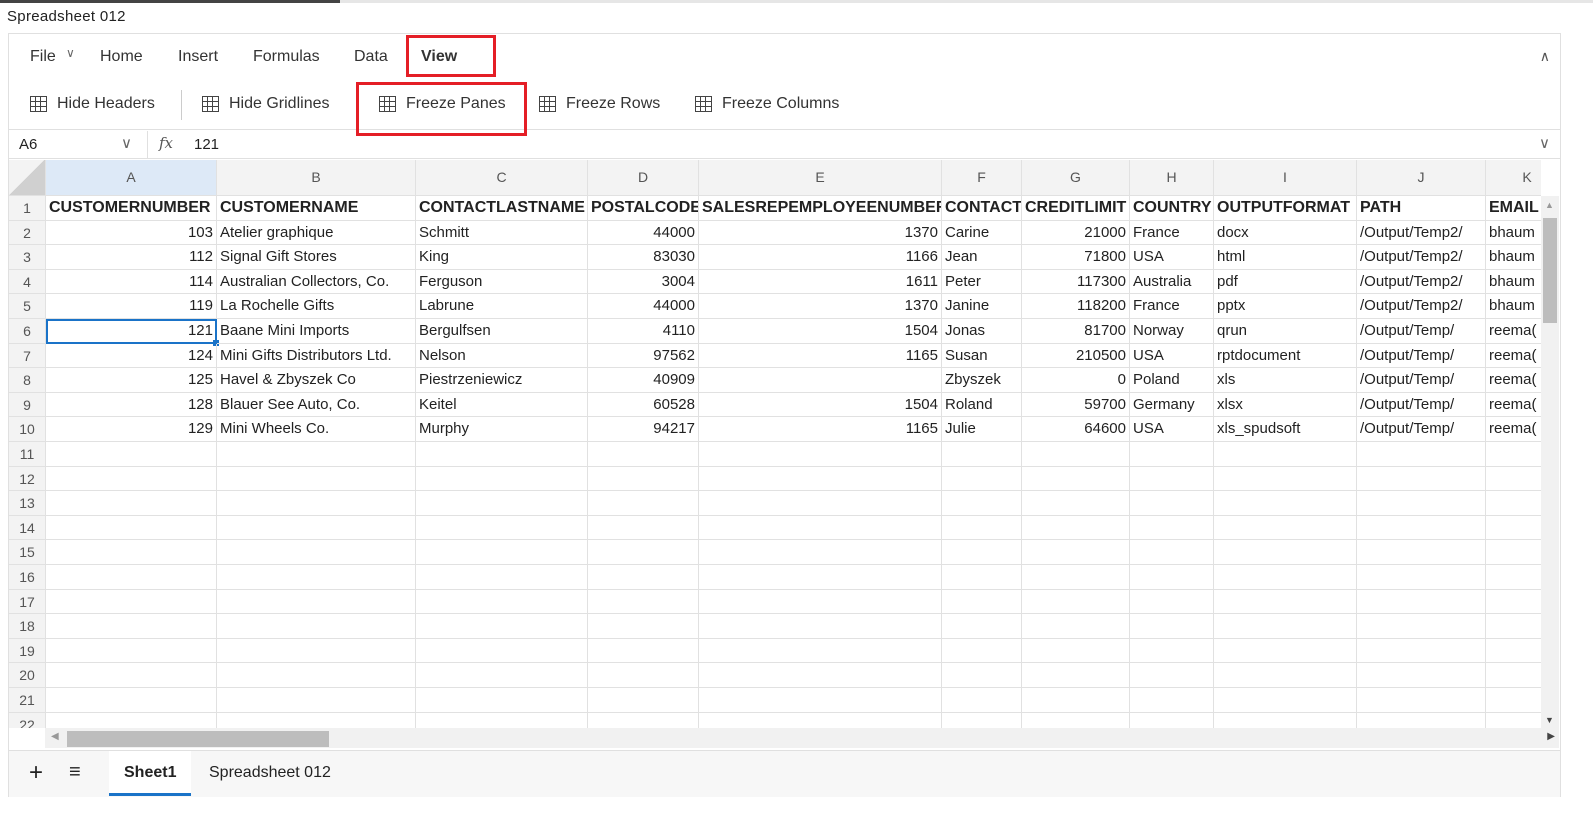  Describe the element at coordinates (150, 773) in the screenshot. I see `sheet-tab-sheet1: Sheet1` at that location.